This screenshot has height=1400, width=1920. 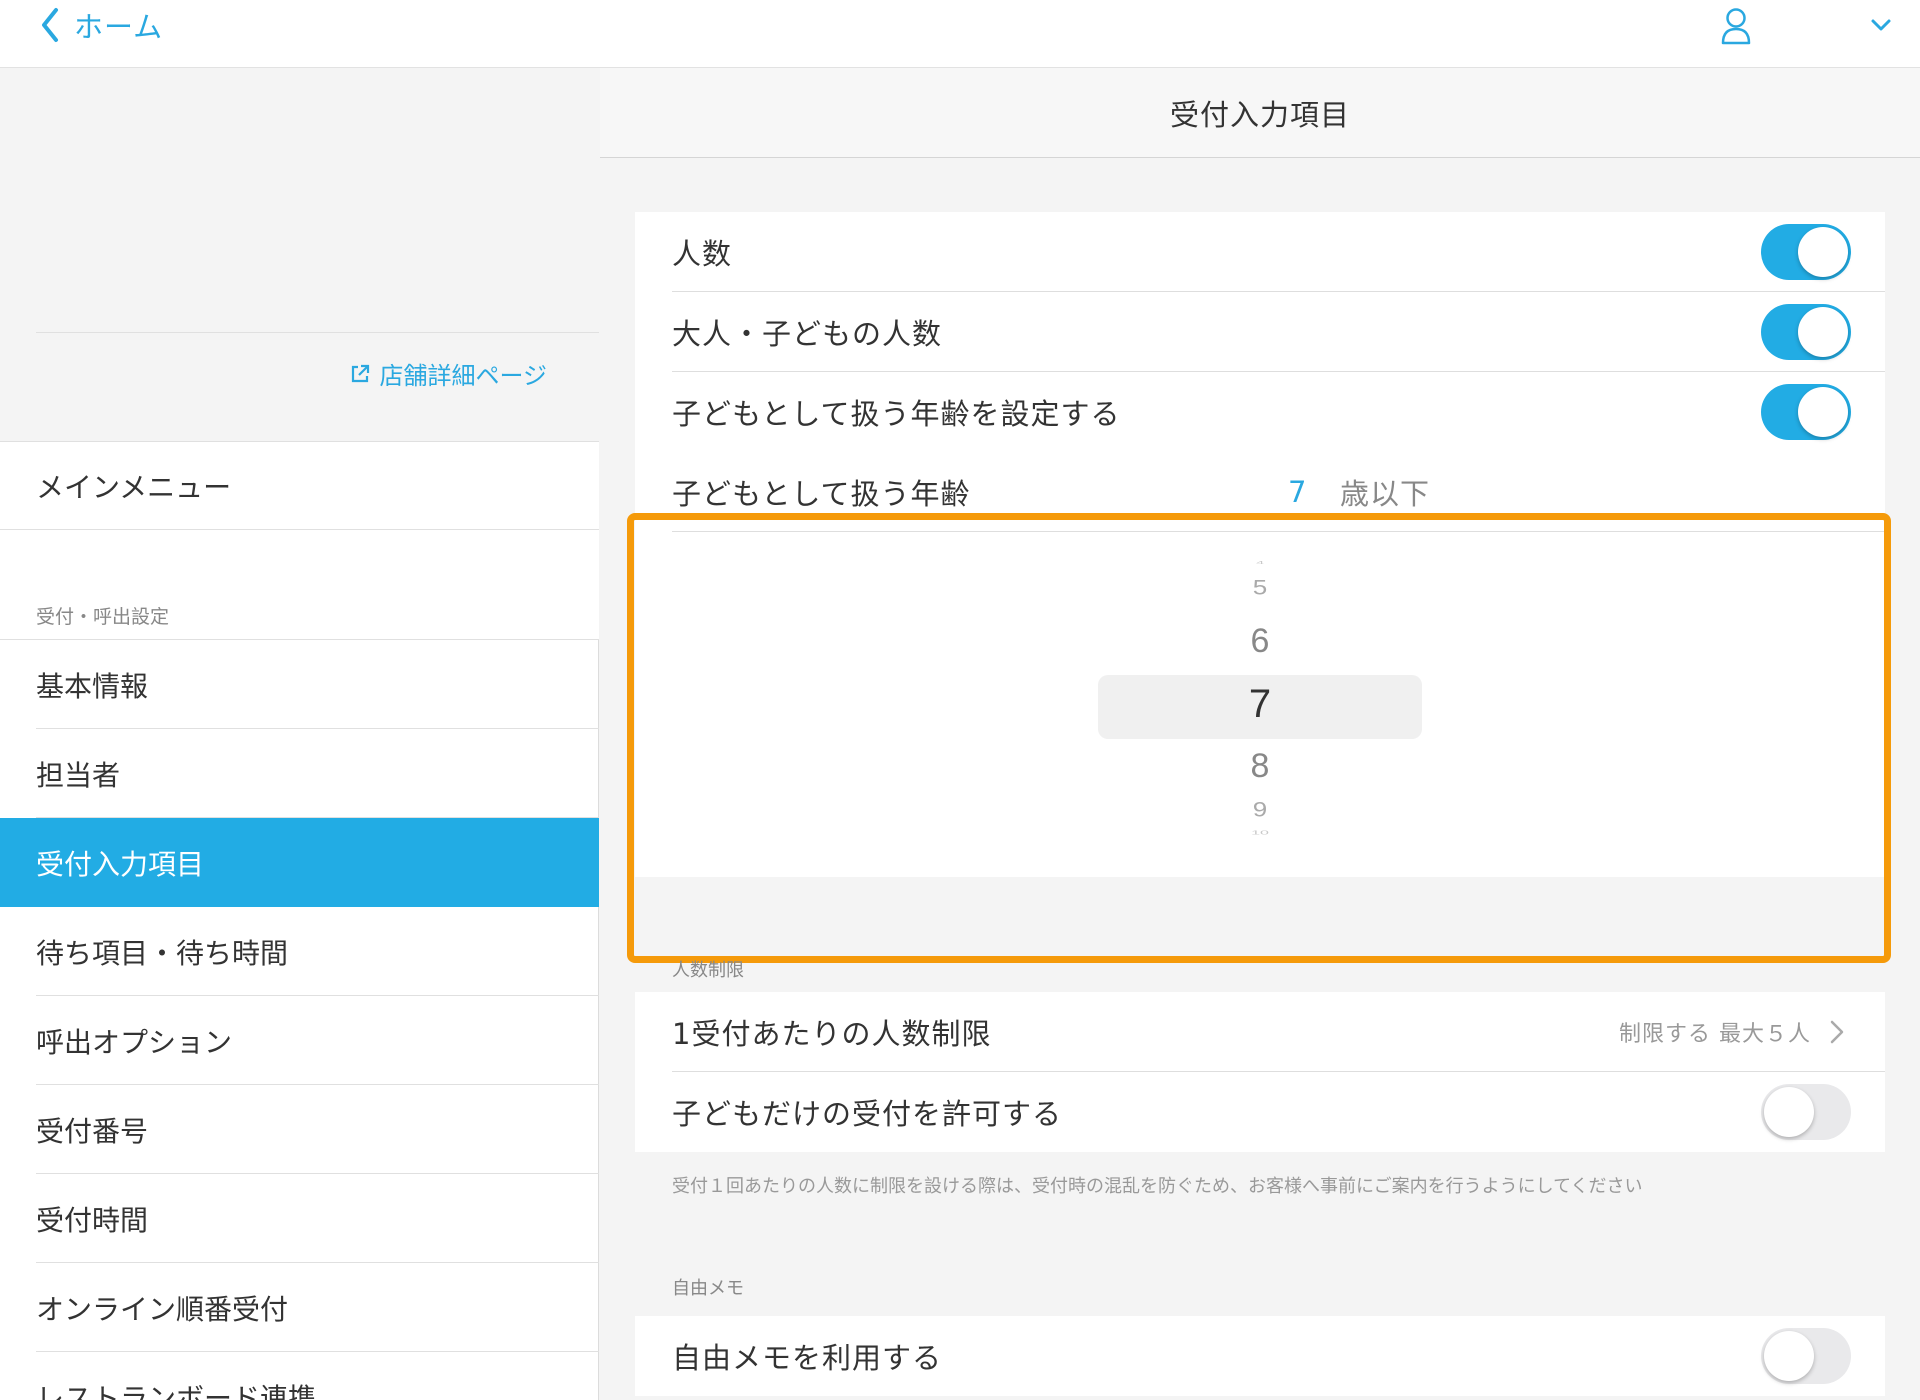 What do you see at coordinates (299, 862) in the screenshot?
I see `sidebar-item-input-fields: 受付入力項目` at bounding box center [299, 862].